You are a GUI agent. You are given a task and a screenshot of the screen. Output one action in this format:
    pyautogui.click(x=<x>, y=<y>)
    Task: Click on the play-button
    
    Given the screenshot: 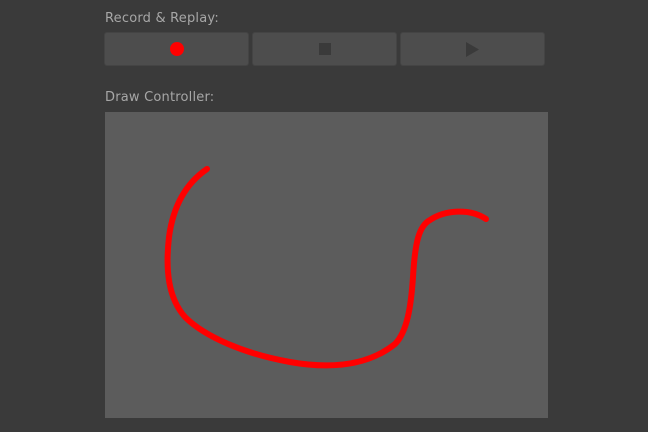 What is the action you would take?
    pyautogui.click(x=472, y=49)
    